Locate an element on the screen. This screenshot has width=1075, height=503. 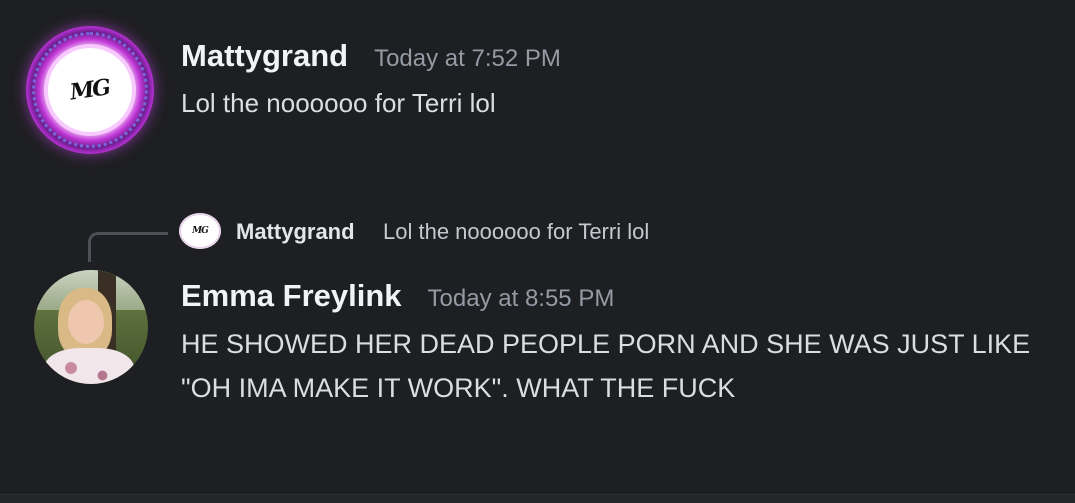
avatar-monogram: MG is located at coordinates (90, 90).